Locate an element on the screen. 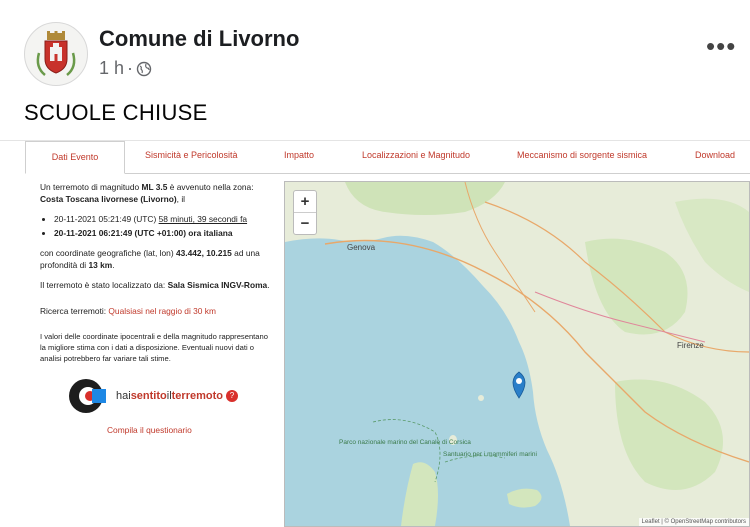 This screenshot has width=750, height=527. hst-badge: ? is located at coordinates (231, 396).